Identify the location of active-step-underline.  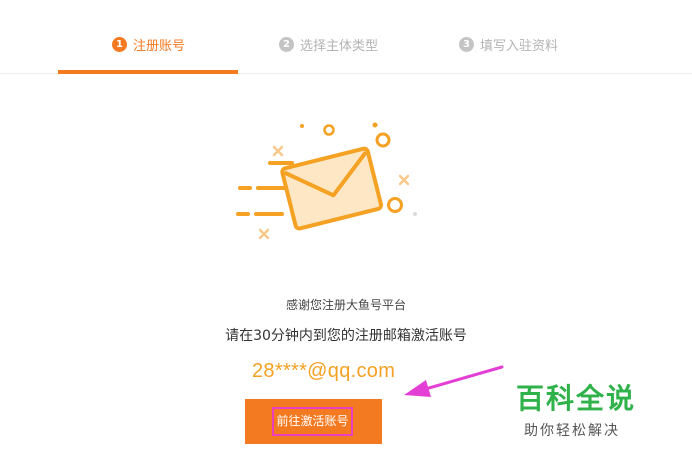
(148, 72).